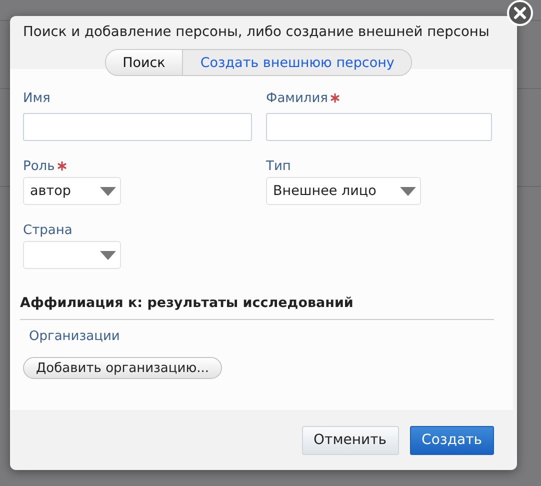  Describe the element at coordinates (36, 98) in the screenshot. I see `field-label: Имя` at that location.